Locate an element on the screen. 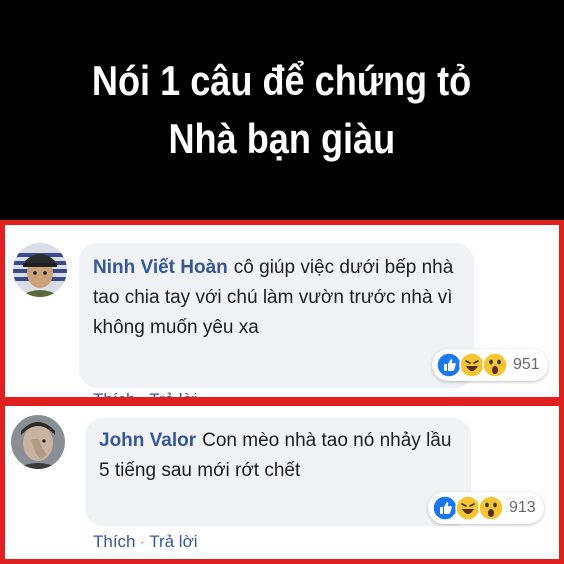 Image resolution: width=564 pixels, height=564 pixels. reaction-summary: 951 is located at coordinates (490, 365).